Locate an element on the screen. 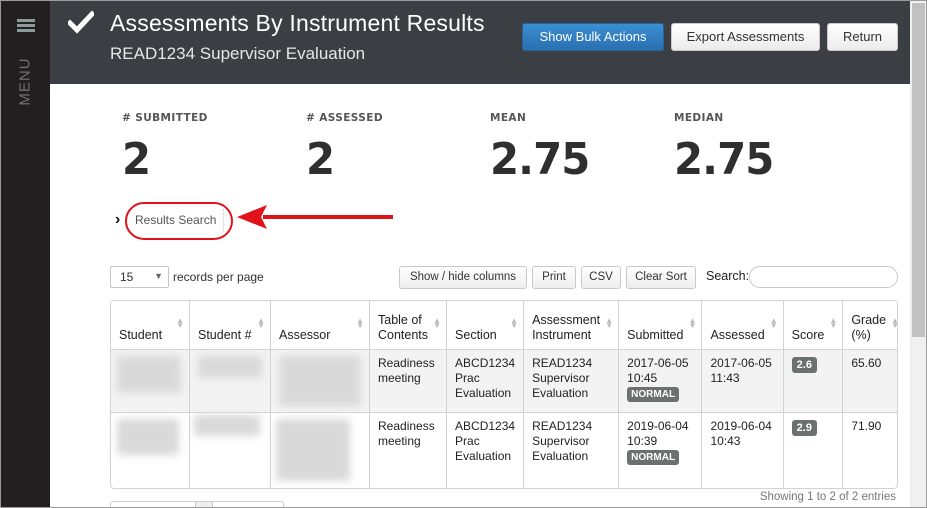 The image size is (927, 508). search-input is located at coordinates (823, 277).